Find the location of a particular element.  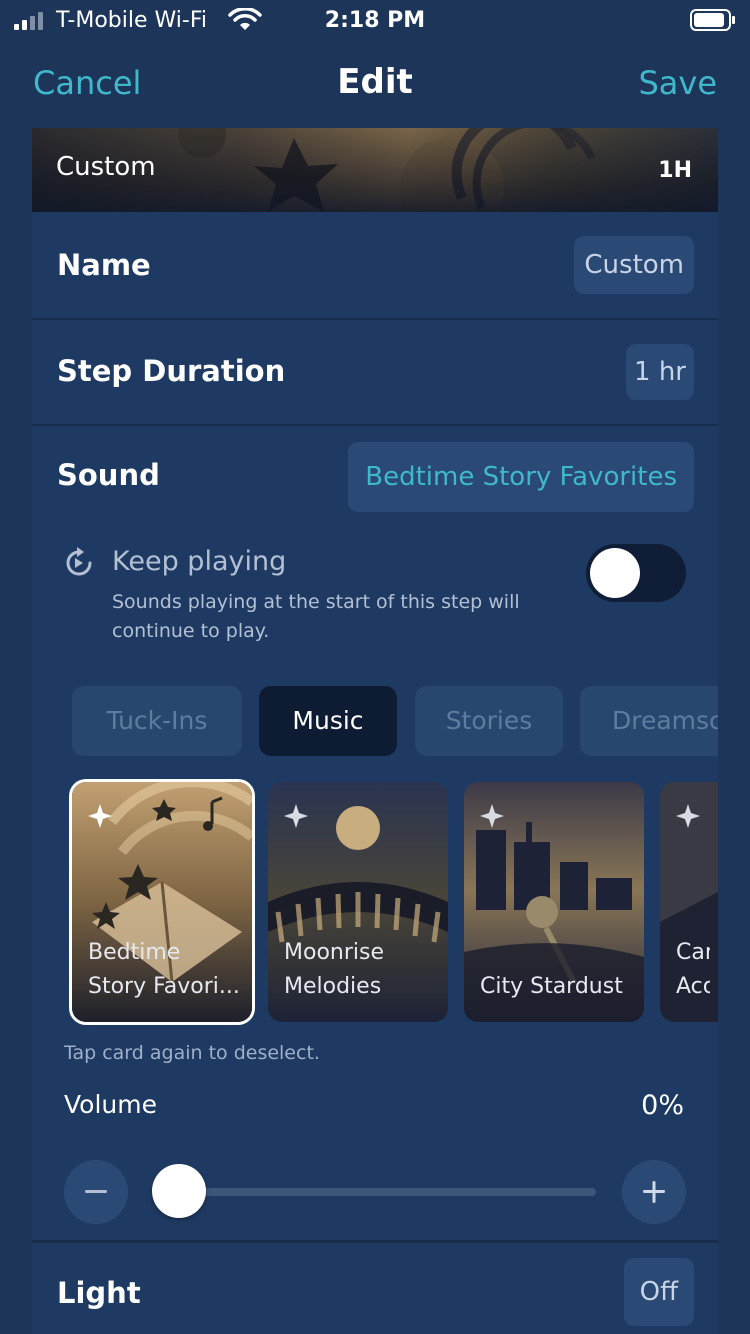

name-label: Name is located at coordinates (104, 265).